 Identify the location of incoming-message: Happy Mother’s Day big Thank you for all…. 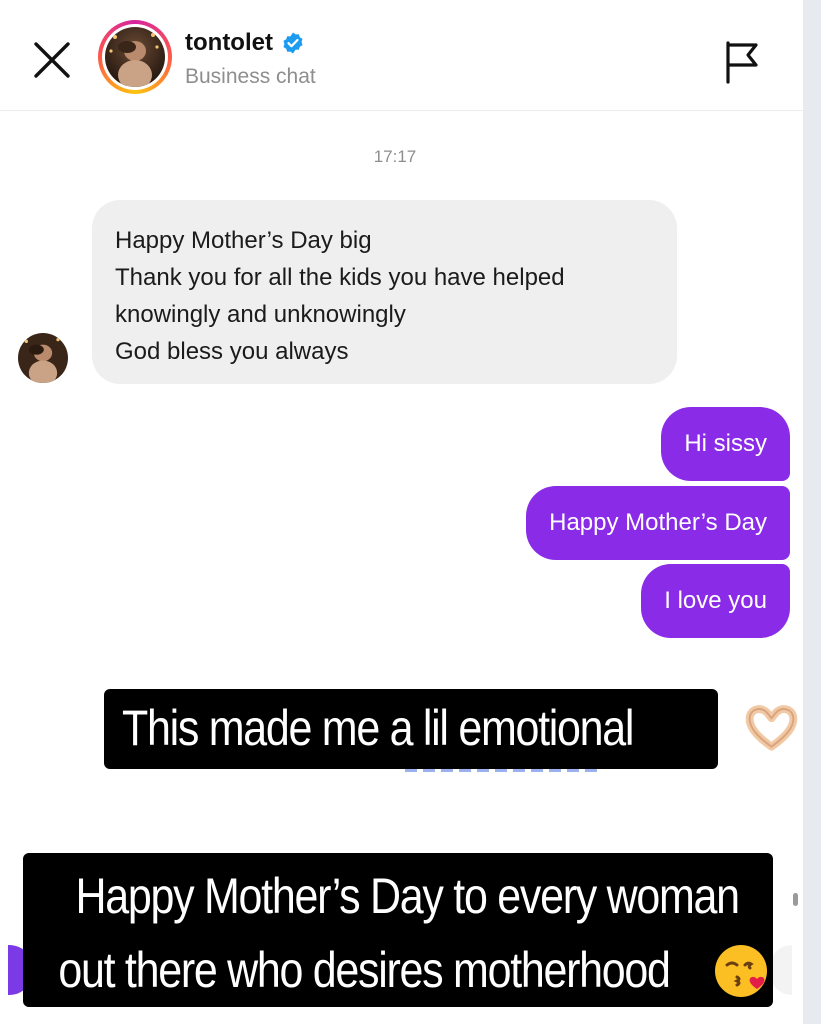
(384, 292).